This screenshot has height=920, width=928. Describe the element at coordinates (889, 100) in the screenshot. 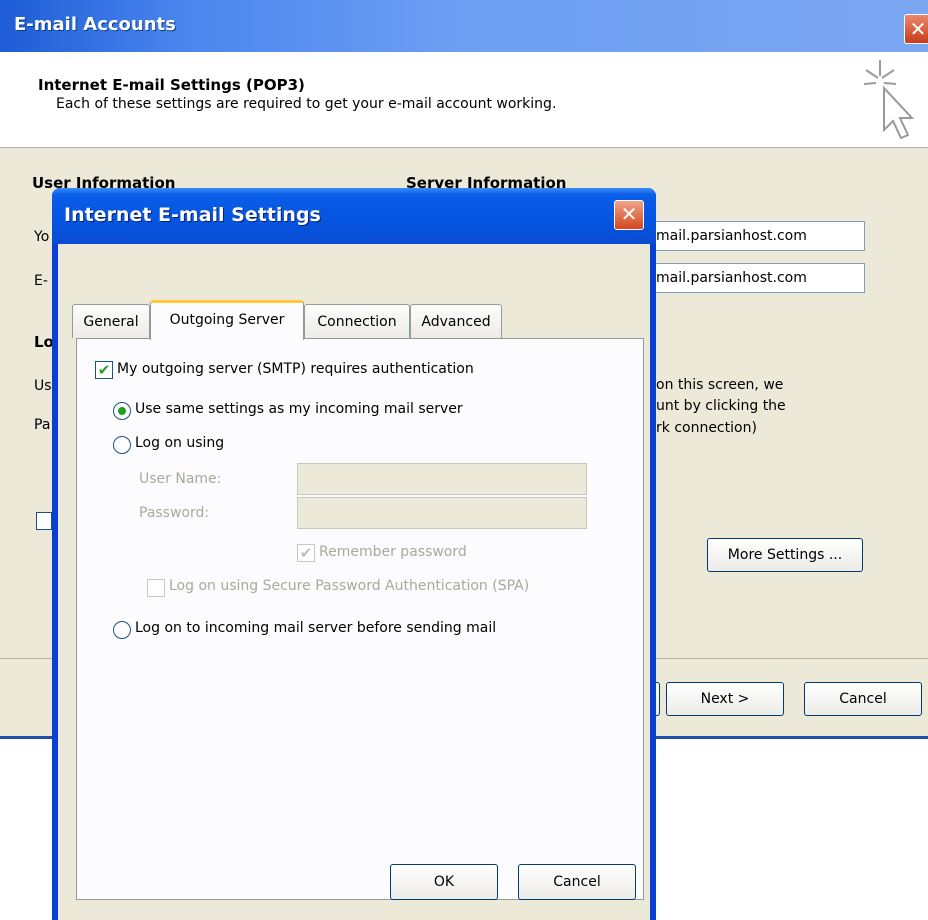

I see `wizard-cursor-icon` at that location.